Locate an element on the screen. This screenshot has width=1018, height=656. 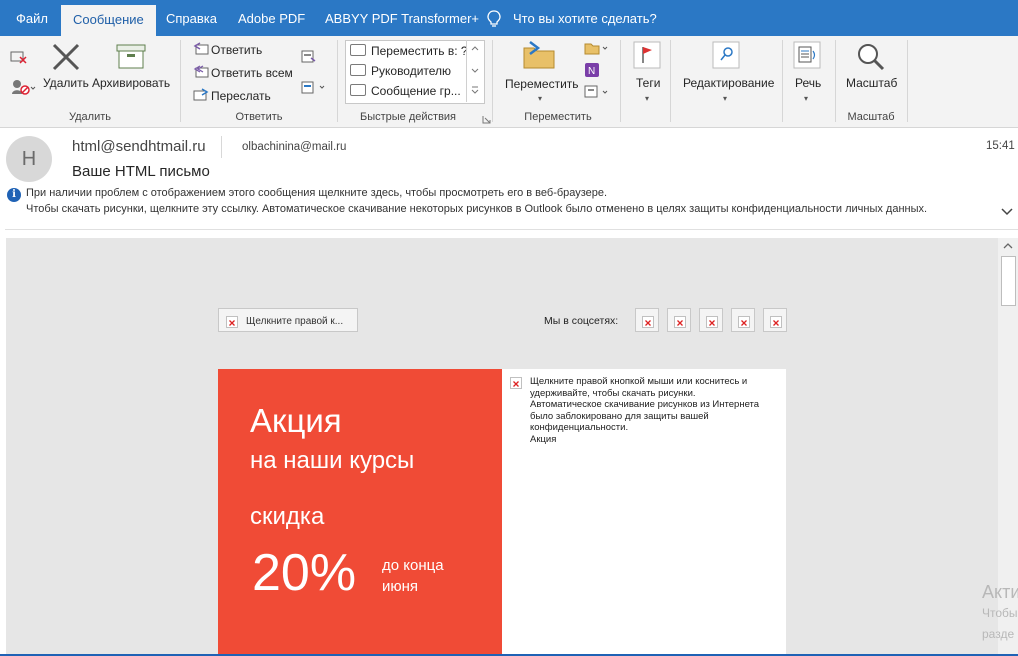
sender-avatar: H is located at coordinates (29, 159).